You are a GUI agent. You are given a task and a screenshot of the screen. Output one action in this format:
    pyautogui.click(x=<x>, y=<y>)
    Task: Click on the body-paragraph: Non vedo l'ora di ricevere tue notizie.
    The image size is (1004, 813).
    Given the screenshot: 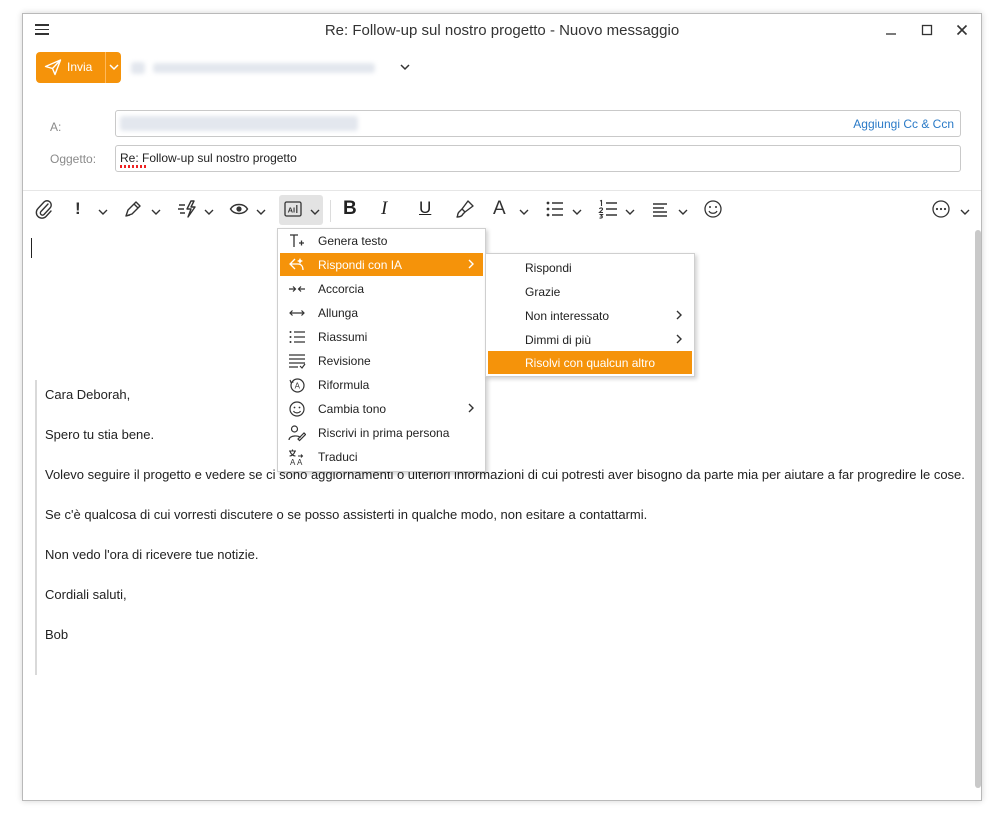 What is the action you would take?
    pyautogui.click(x=152, y=554)
    